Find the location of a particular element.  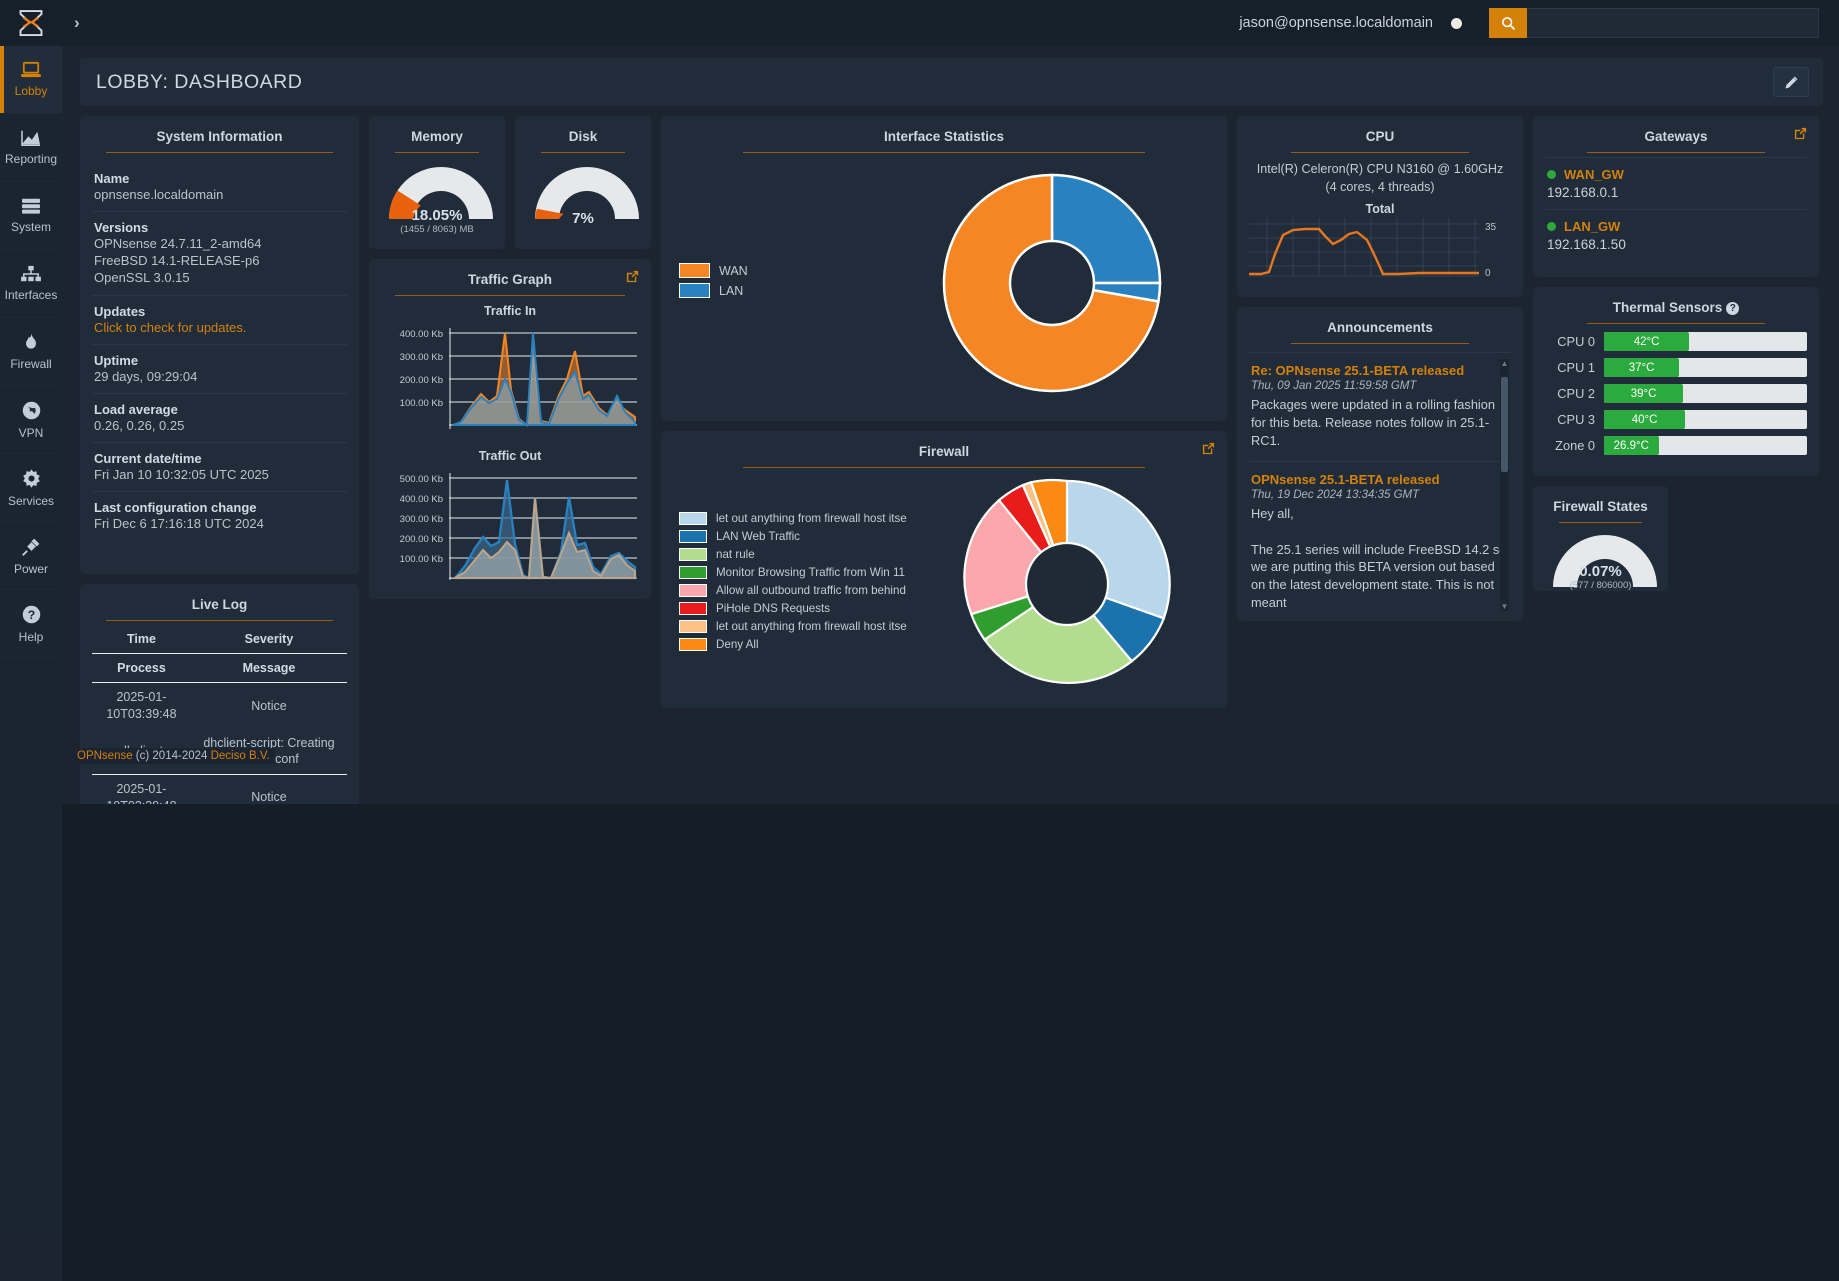

legend-item: Allow all outbound traffic from behind is located at coordinates (798, 590).